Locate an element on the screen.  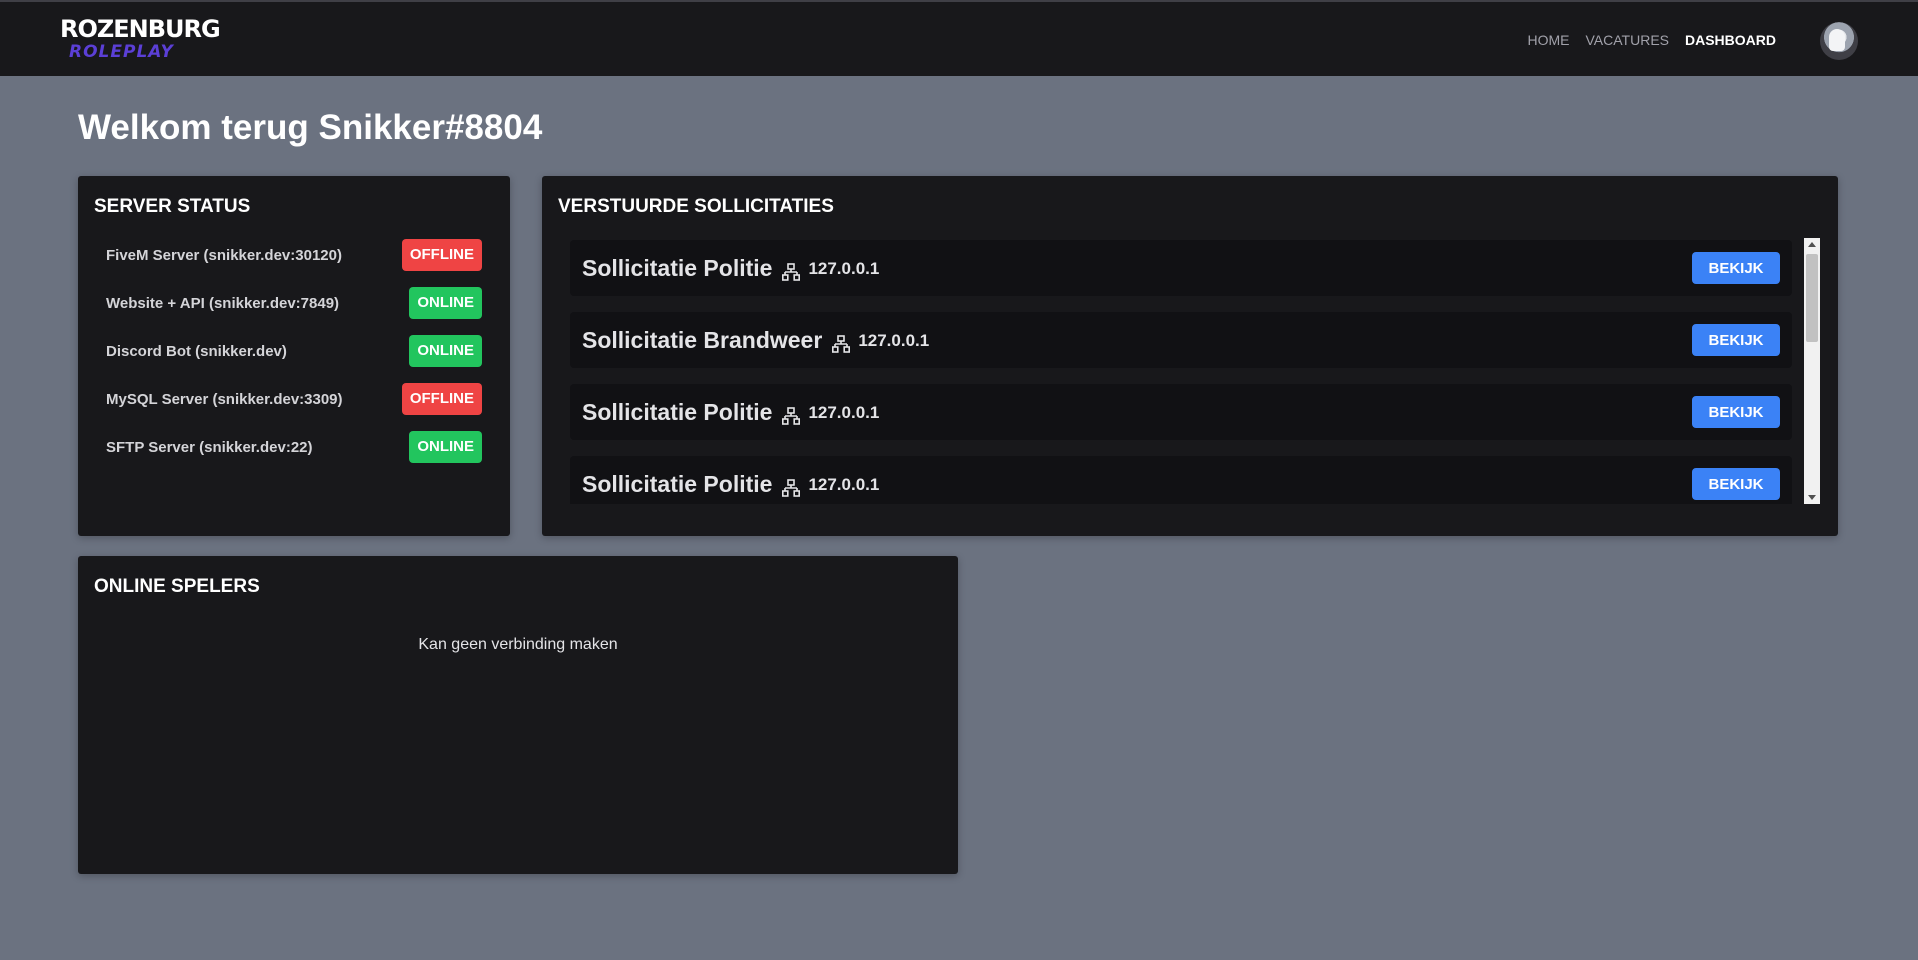
status-row-website: Website + API (snikker.dev:7849) ONLINE is located at coordinates (294, 303).